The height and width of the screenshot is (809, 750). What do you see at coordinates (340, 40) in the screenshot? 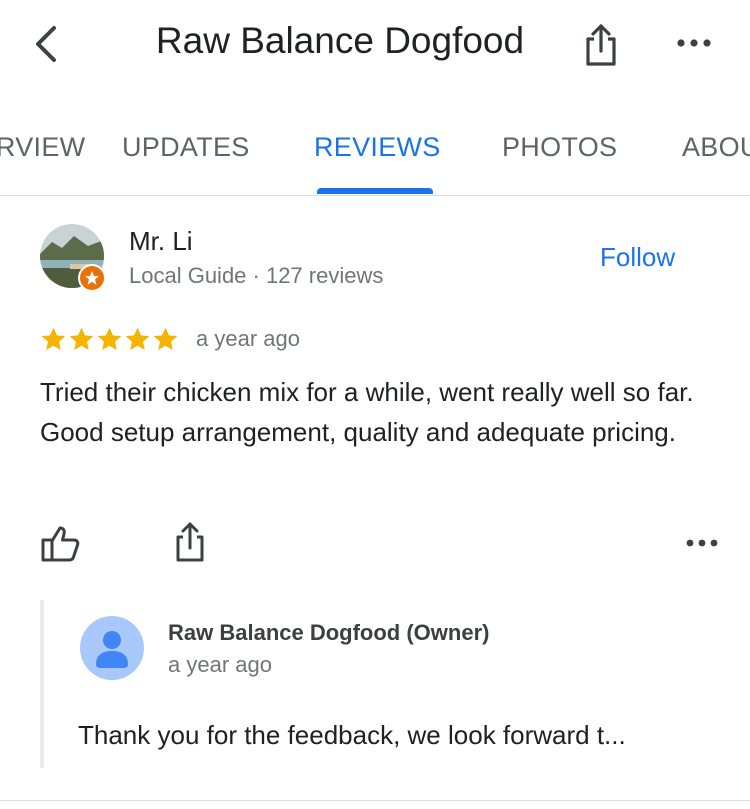
I see `page-title: Raw Balance Dogfood` at bounding box center [340, 40].